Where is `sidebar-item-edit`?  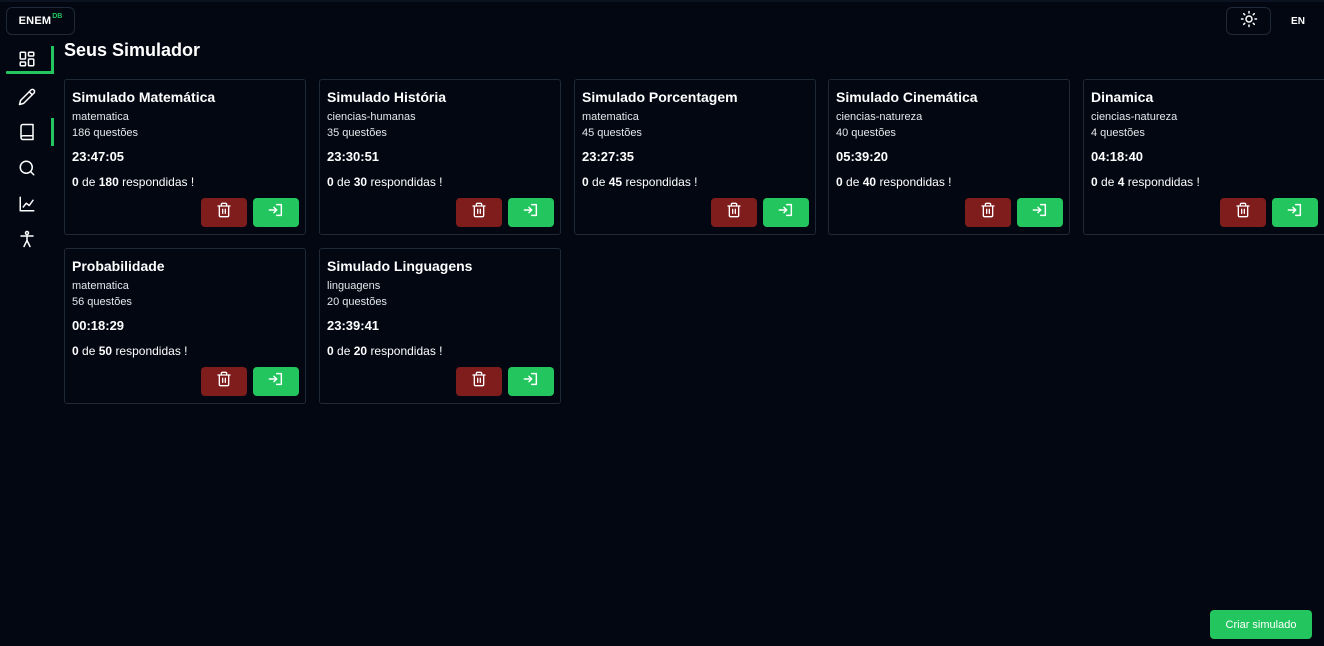 sidebar-item-edit is located at coordinates (30, 97).